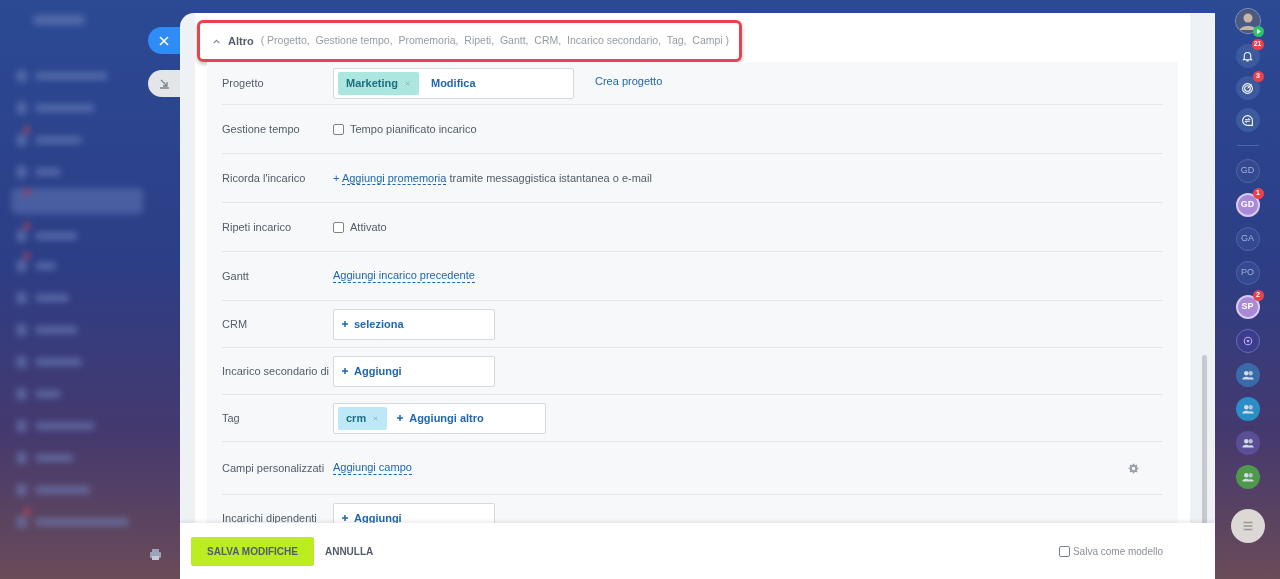 Image resolution: width=1280 pixels, height=579 pixels. Describe the element at coordinates (404, 276) in the screenshot. I see `dashed-link: Aggiungi incarico precedente` at that location.